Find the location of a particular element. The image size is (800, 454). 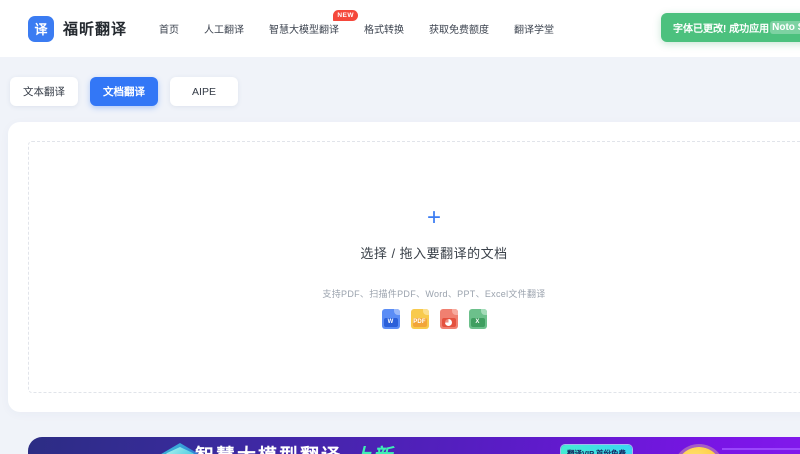

banner-title: 智慧大模型翻译 上新 is located at coordinates (294, 447).